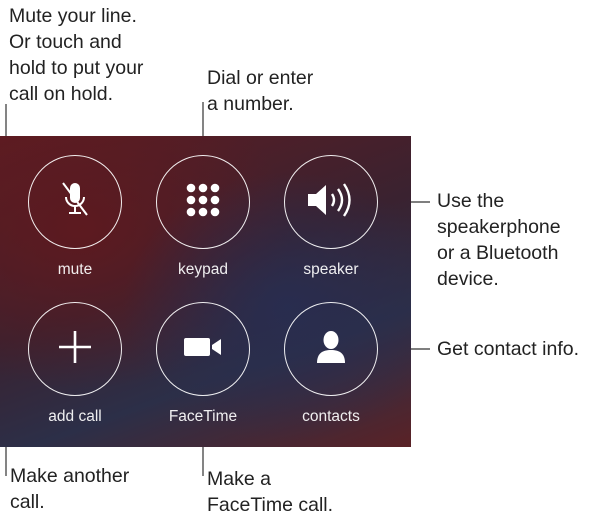 Image resolution: width=603 pixels, height=518 pixels. What do you see at coordinates (260, 91) in the screenshot?
I see `keypad-callout: Dial or enter a number.` at bounding box center [260, 91].